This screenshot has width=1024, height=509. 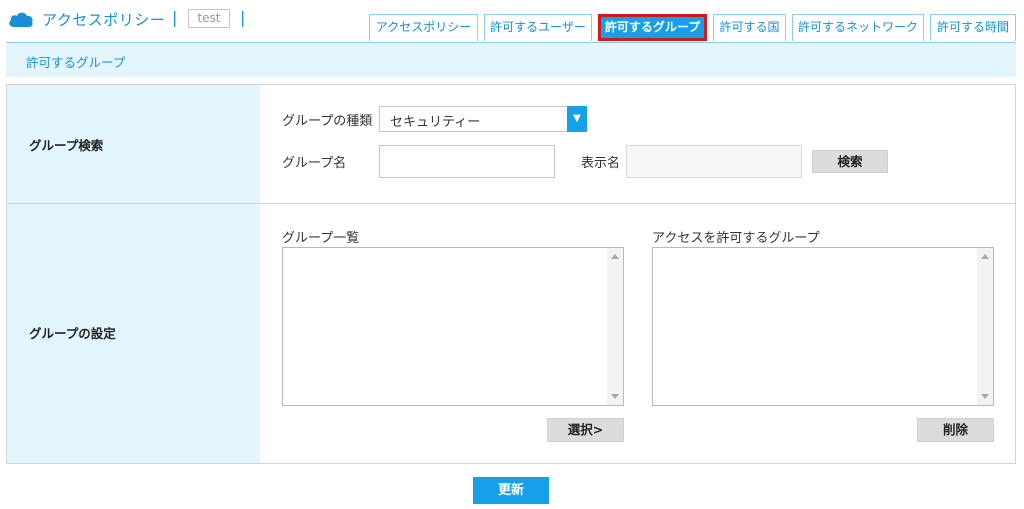 I want to click on tab-allowed-networks: 許可するネットワーク, so click(x=858, y=27).